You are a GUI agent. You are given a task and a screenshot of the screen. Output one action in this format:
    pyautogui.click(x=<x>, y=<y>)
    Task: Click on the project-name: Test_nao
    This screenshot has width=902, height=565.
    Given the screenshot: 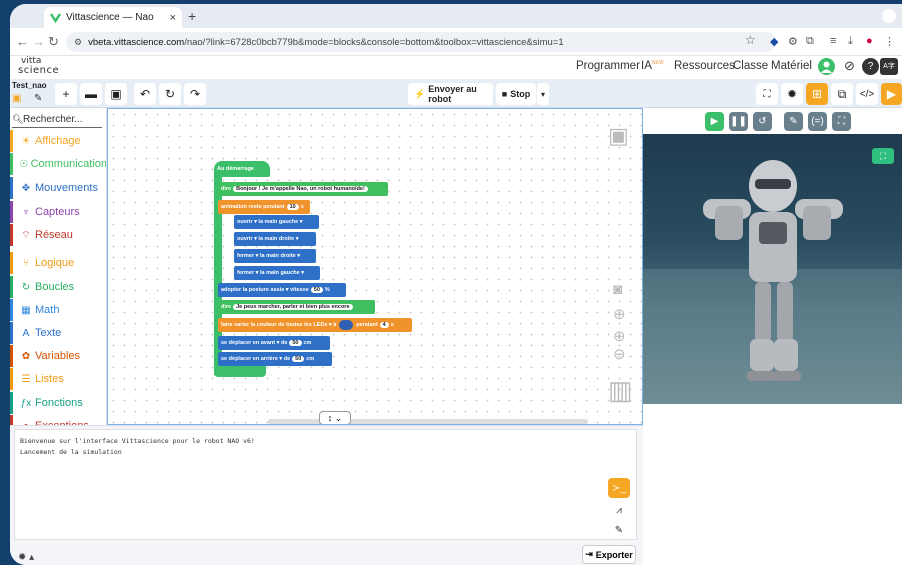 What is the action you would take?
    pyautogui.click(x=29, y=85)
    